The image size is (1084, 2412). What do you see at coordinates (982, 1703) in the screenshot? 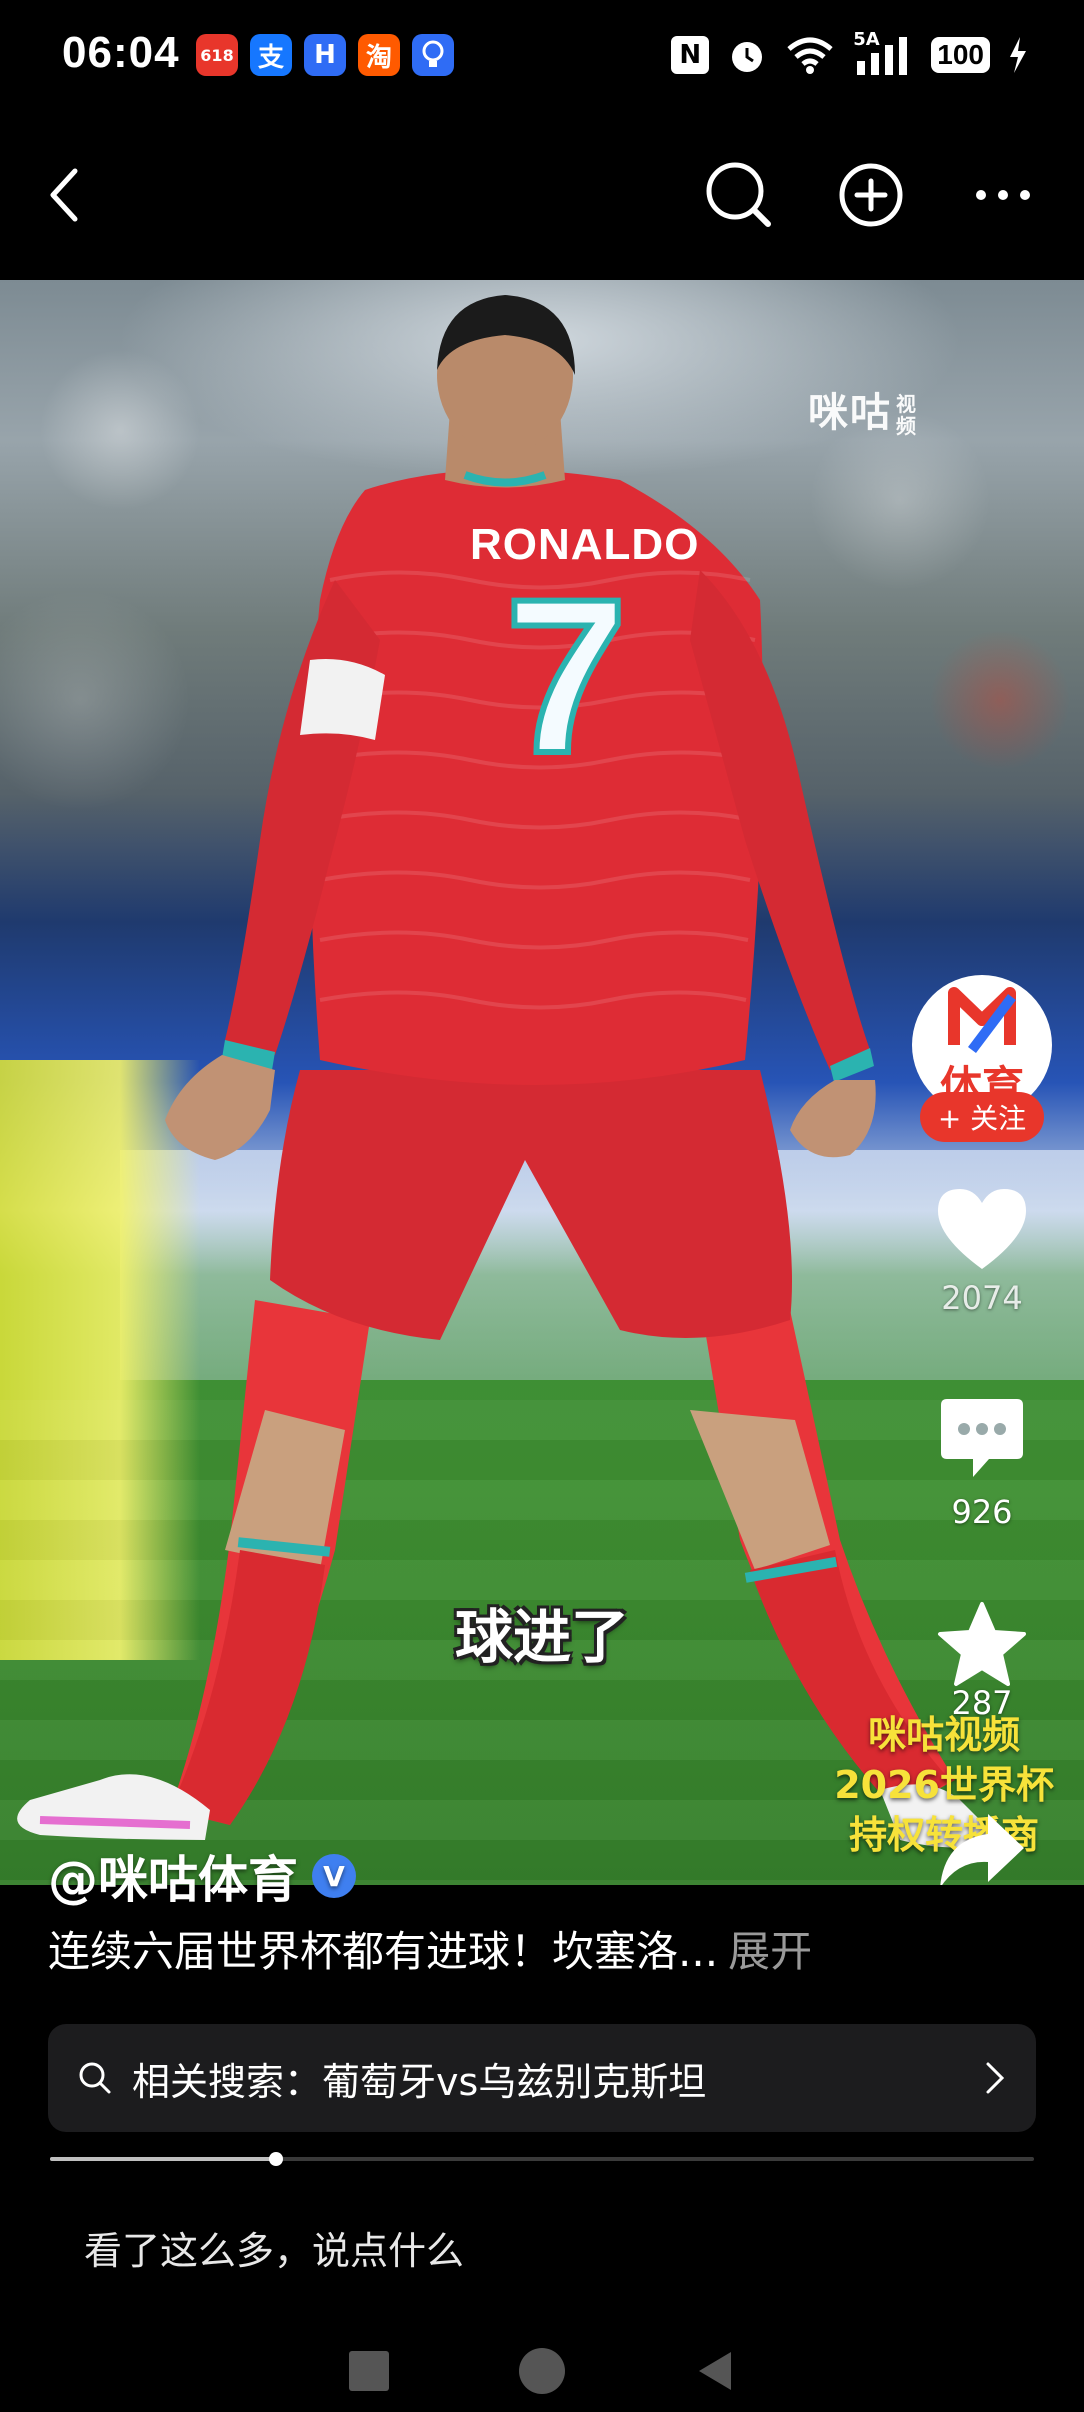
I see `favorite-count: 287` at bounding box center [982, 1703].